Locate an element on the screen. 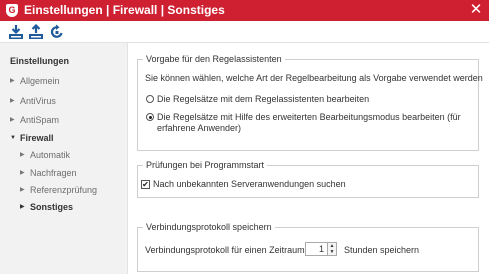 The width and height of the screenshot is (489, 274). rules-advanced-radio is located at coordinates (150, 117).